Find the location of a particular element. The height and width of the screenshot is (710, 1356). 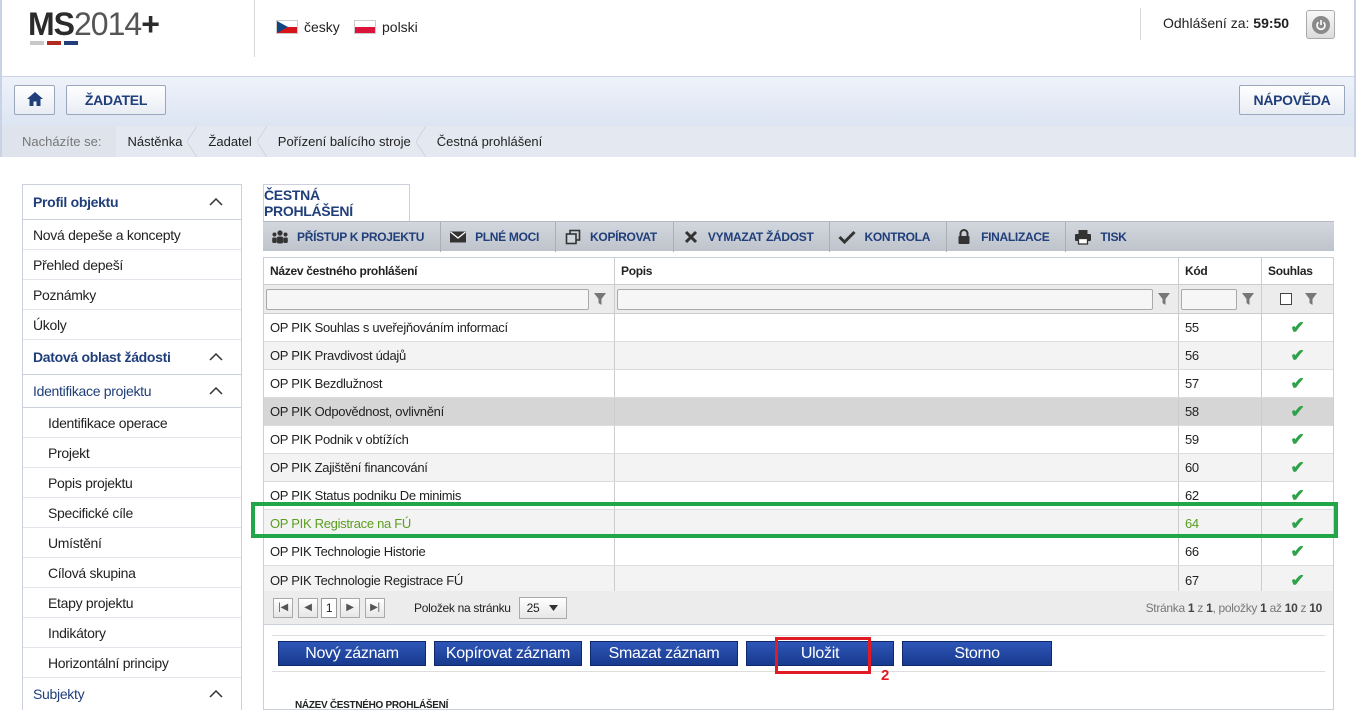

table-row: OP PIK Odpovědnost, ovlivnění 58 ✔ is located at coordinates (798, 412).